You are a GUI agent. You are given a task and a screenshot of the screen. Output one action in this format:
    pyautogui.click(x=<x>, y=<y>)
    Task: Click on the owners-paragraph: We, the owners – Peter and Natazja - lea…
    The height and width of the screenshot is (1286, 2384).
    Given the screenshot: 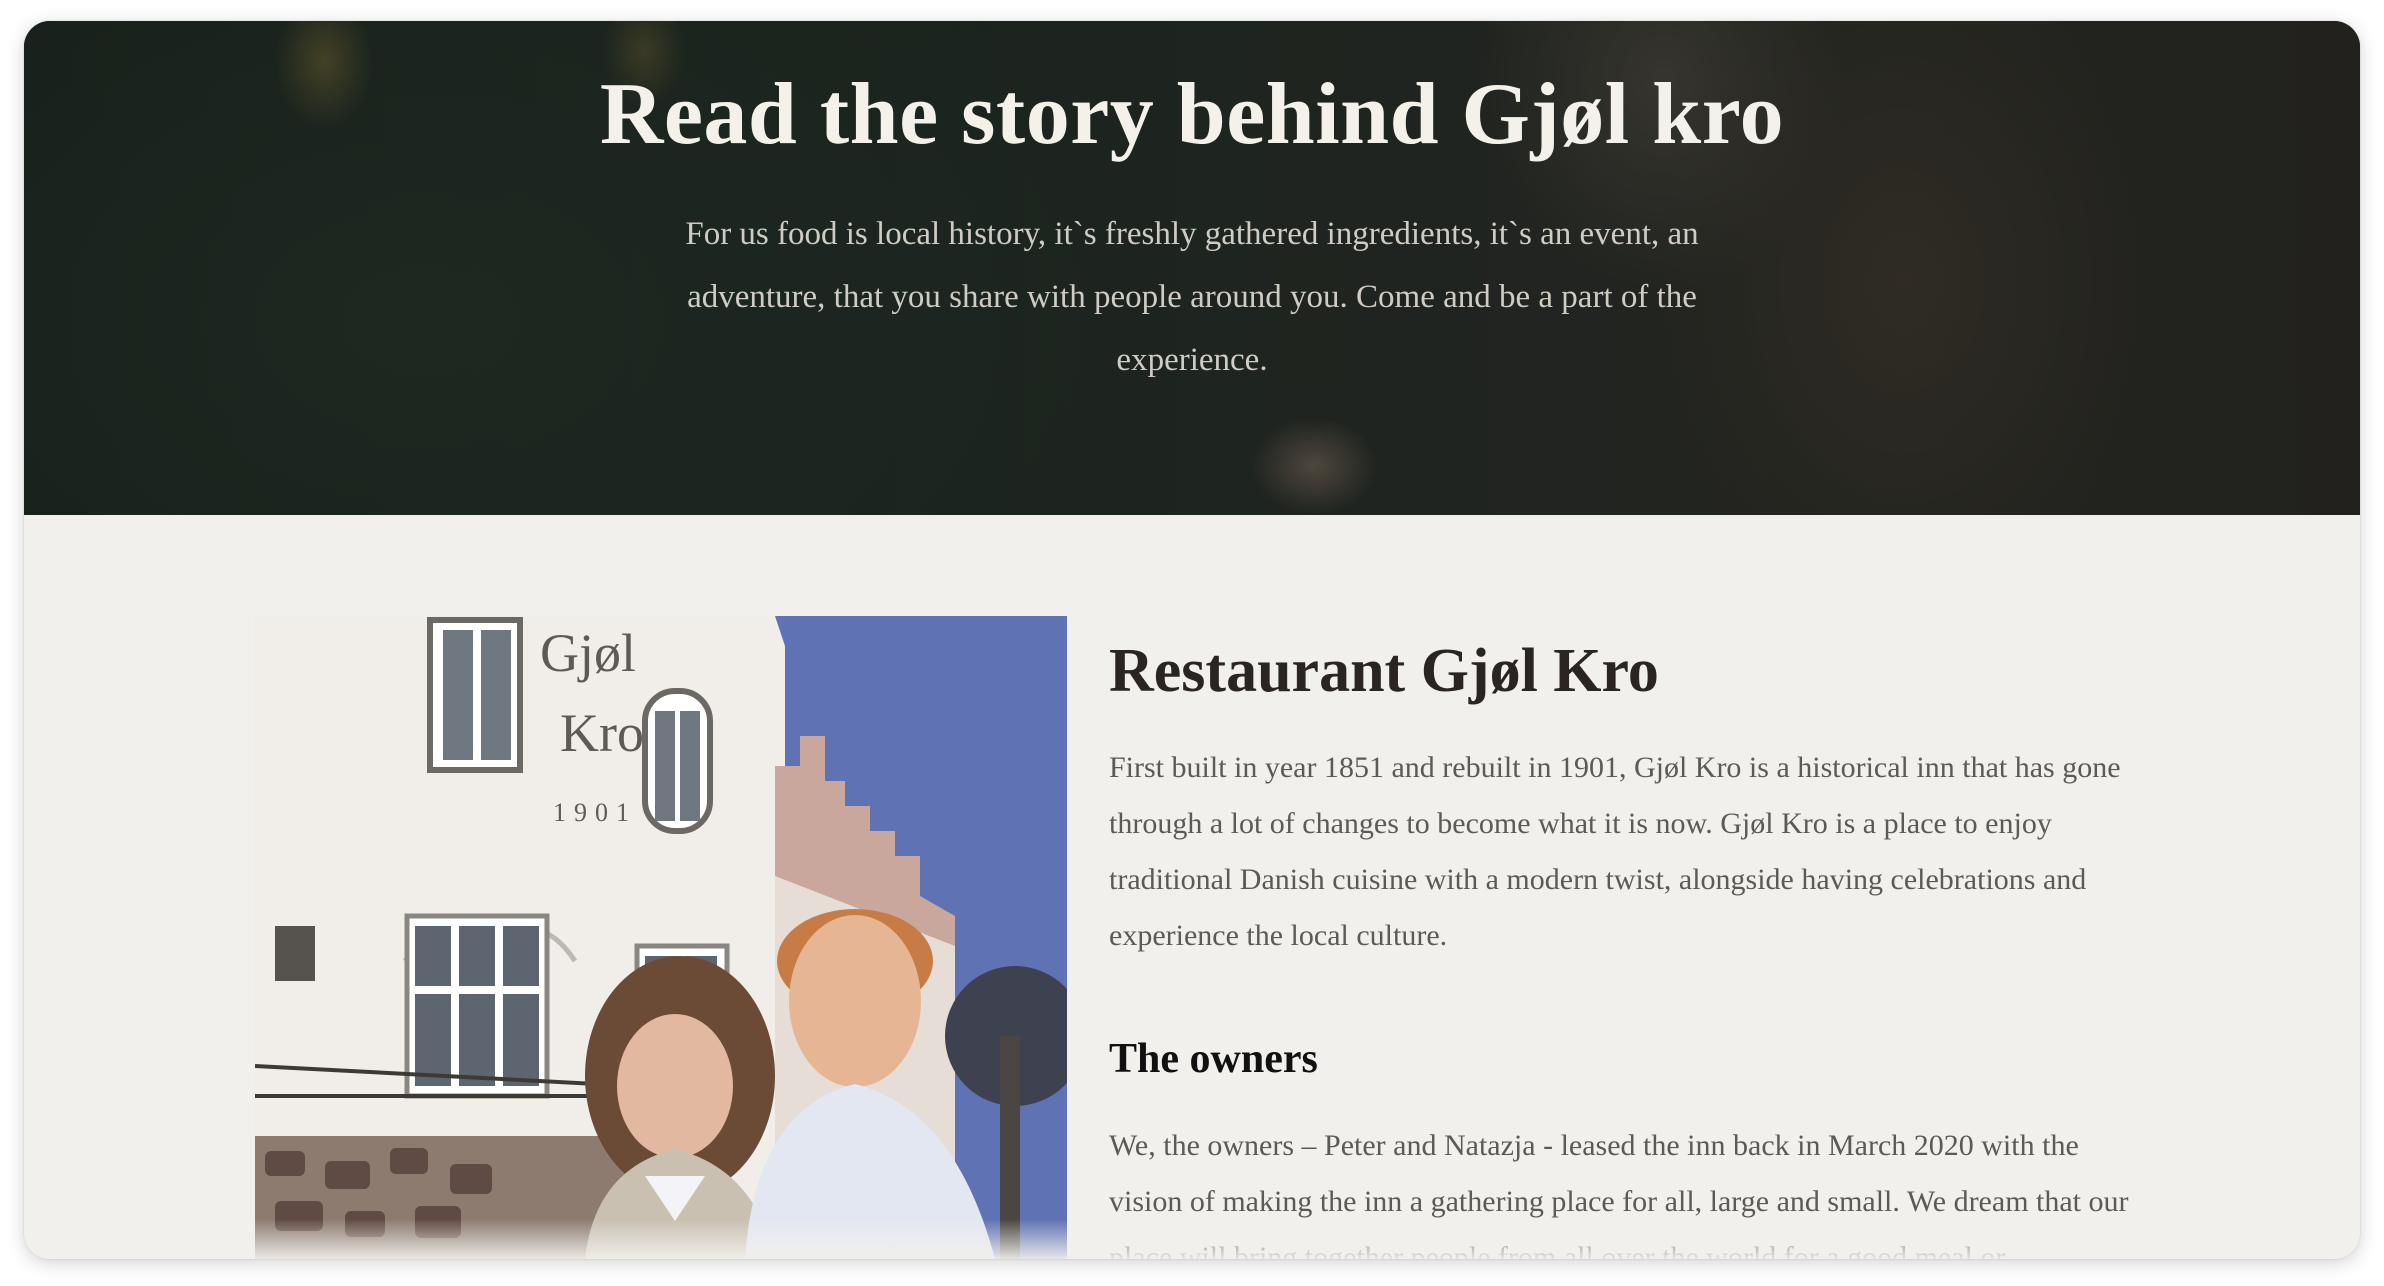 What is the action you would take?
    pyautogui.click(x=1619, y=1194)
    